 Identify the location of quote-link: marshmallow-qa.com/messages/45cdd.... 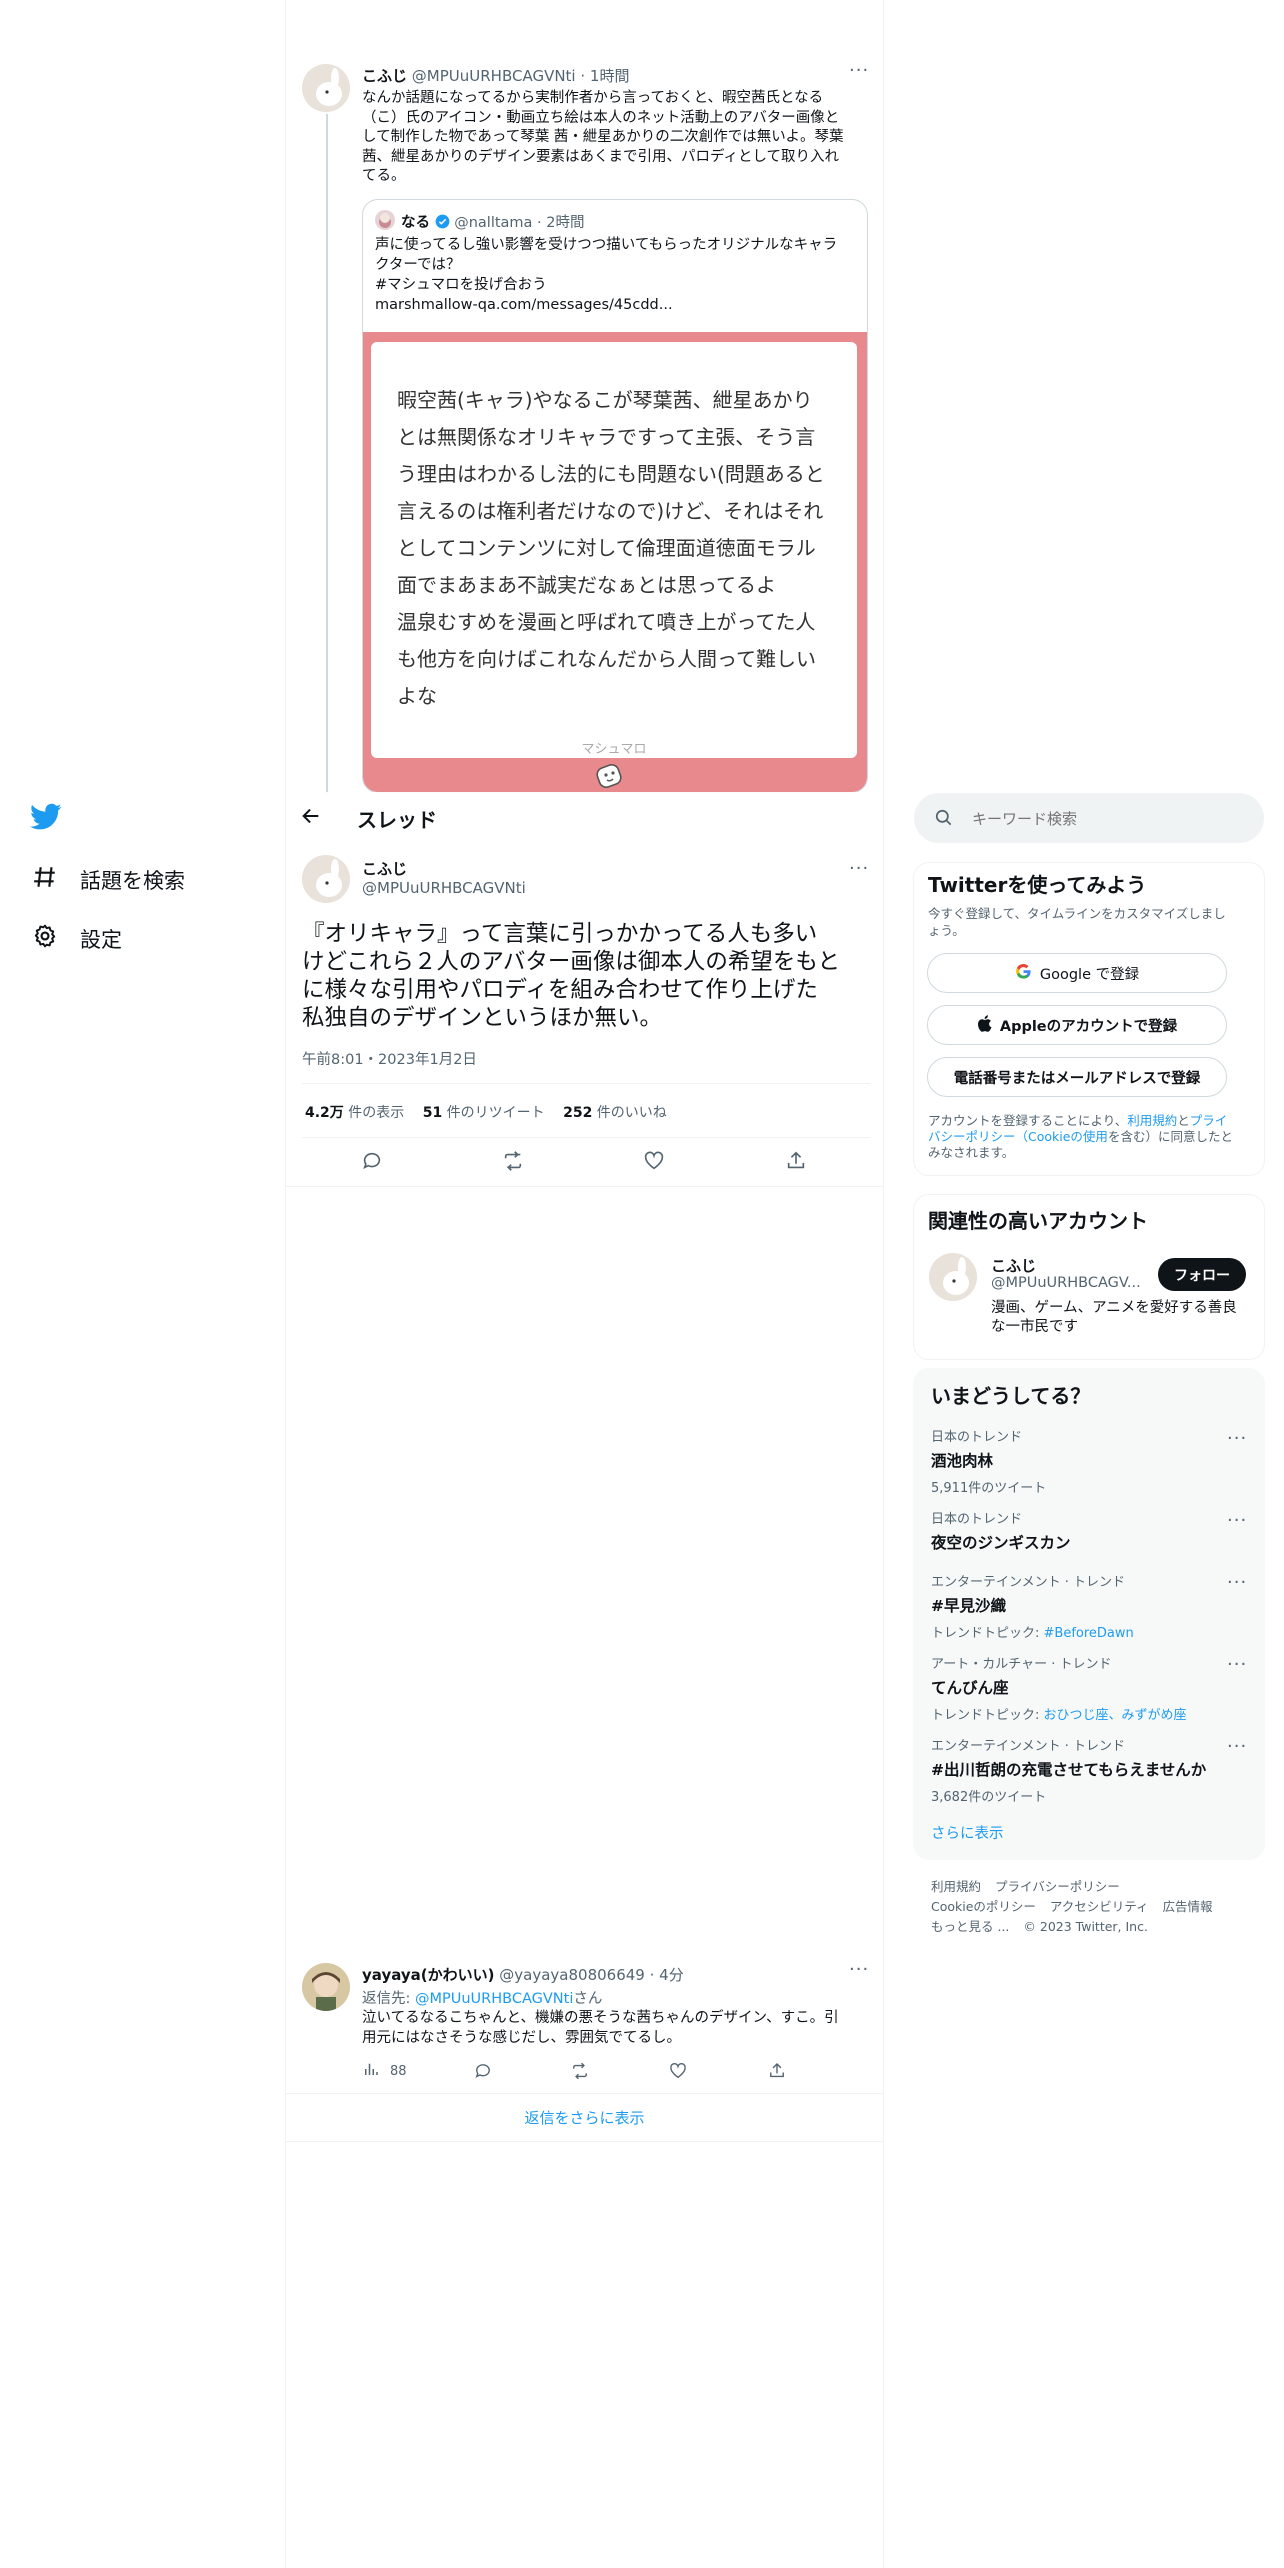
(615, 305).